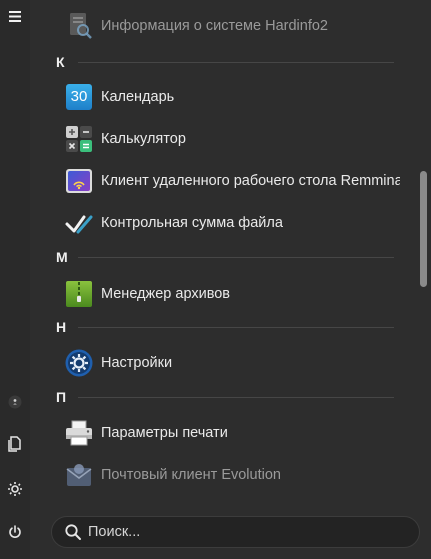  I want to click on app-label: Информация о системе Hardinfo2, so click(214, 26).